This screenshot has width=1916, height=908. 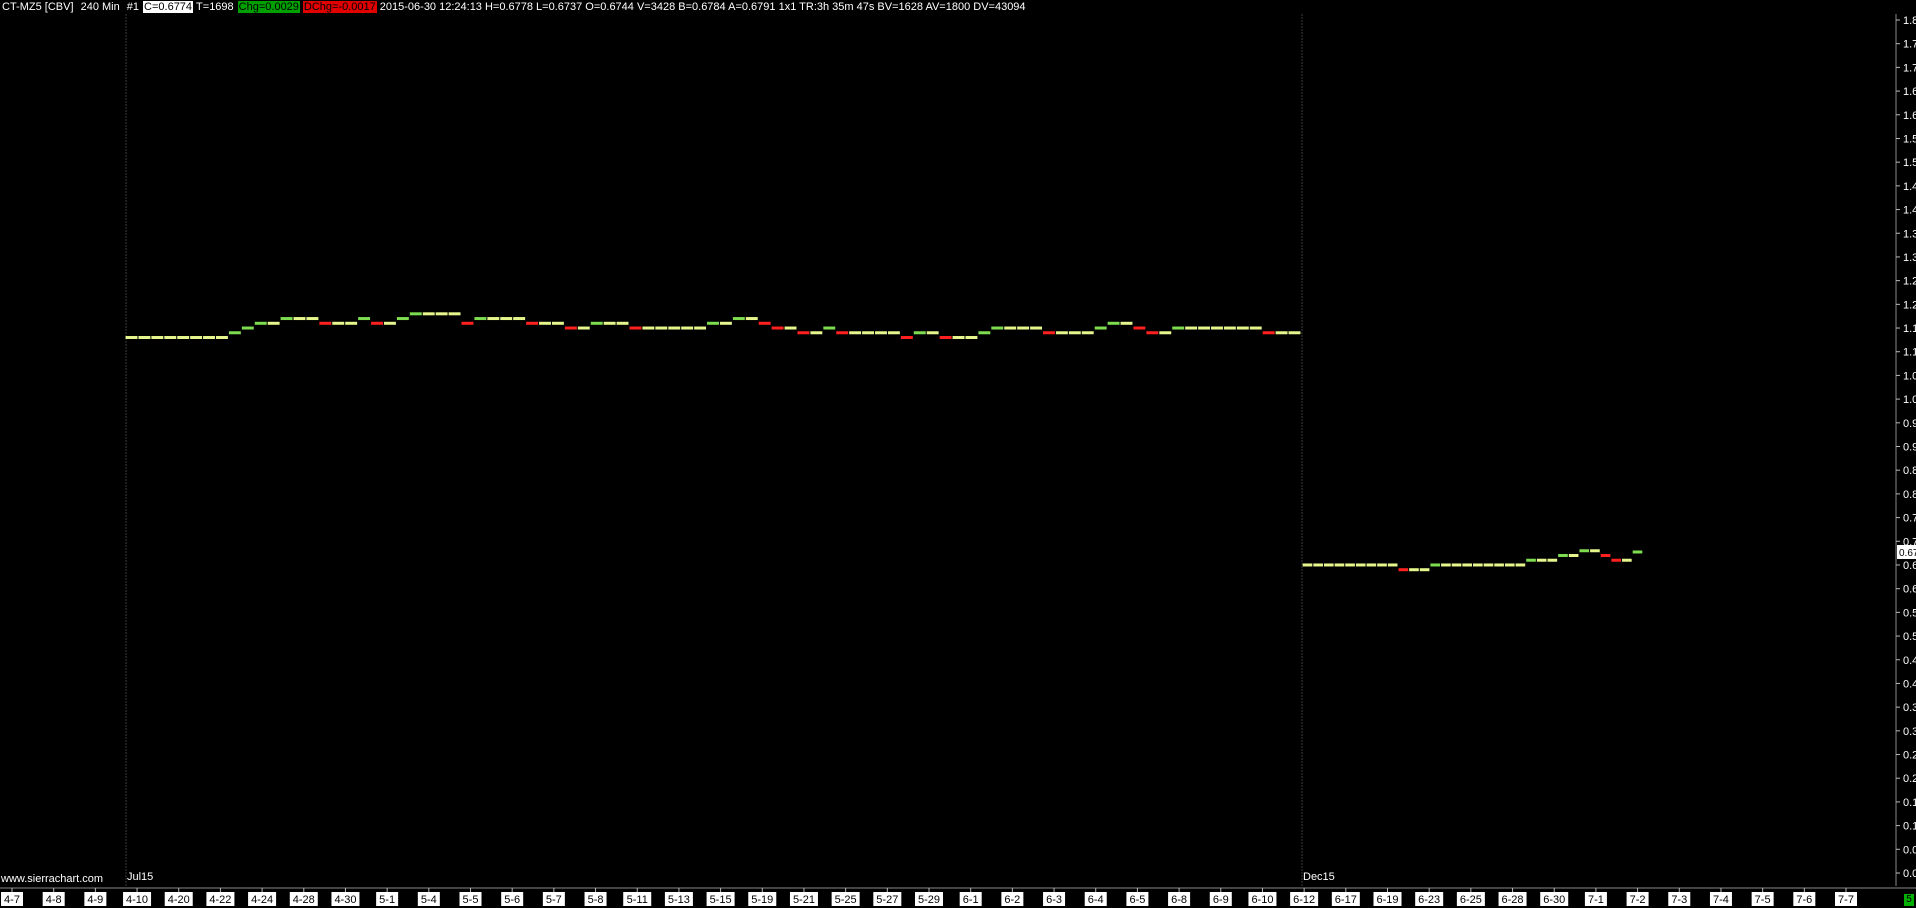 What do you see at coordinates (1909, 92) in the screenshot?
I see `price-tick-label: 1.6500` at bounding box center [1909, 92].